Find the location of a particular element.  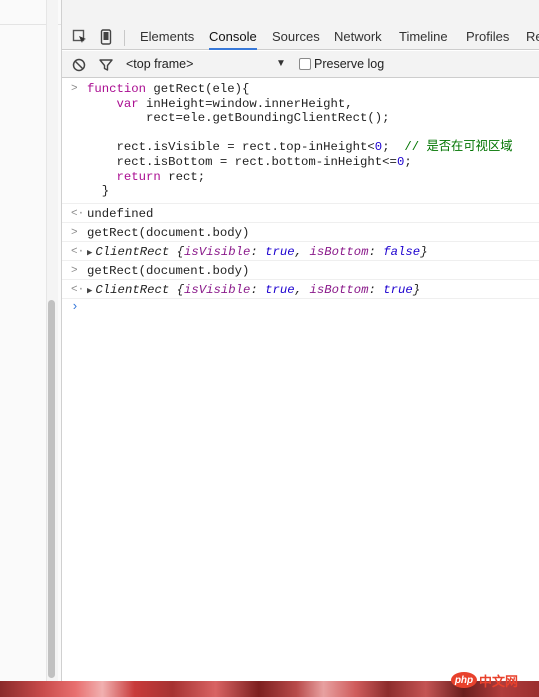

watermark-text: 中文网 is located at coordinates (499, 681).